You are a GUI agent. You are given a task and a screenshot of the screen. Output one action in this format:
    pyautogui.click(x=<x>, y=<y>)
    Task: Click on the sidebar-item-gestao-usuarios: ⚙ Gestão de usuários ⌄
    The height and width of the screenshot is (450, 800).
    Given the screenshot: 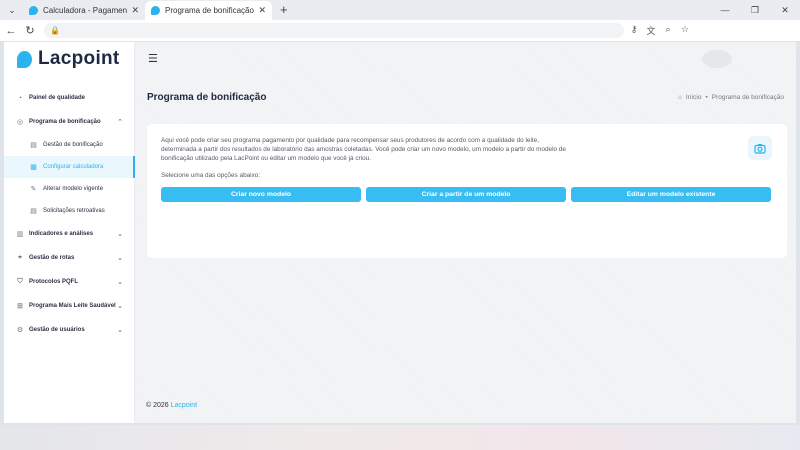 What is the action you would take?
    pyautogui.click(x=69, y=330)
    